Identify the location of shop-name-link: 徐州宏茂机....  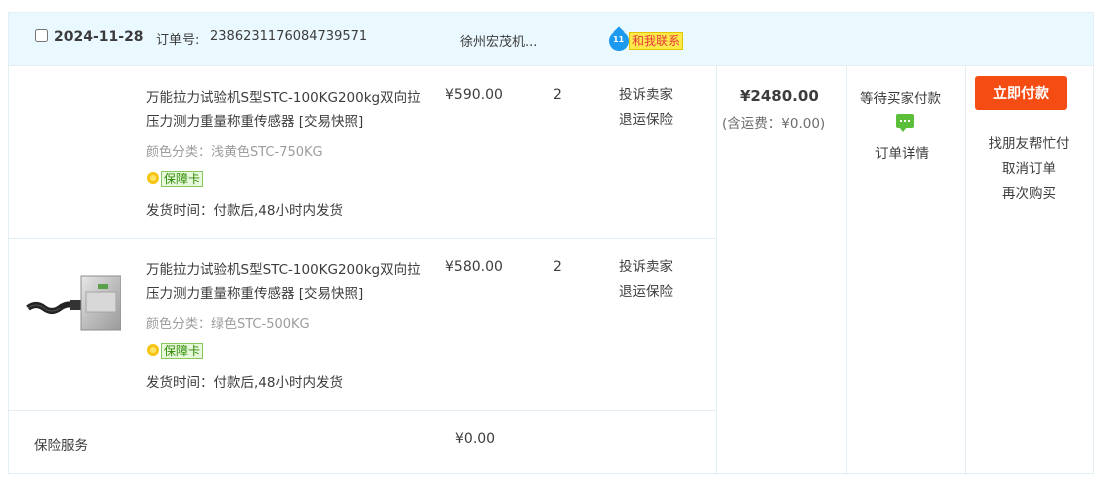
(498, 40).